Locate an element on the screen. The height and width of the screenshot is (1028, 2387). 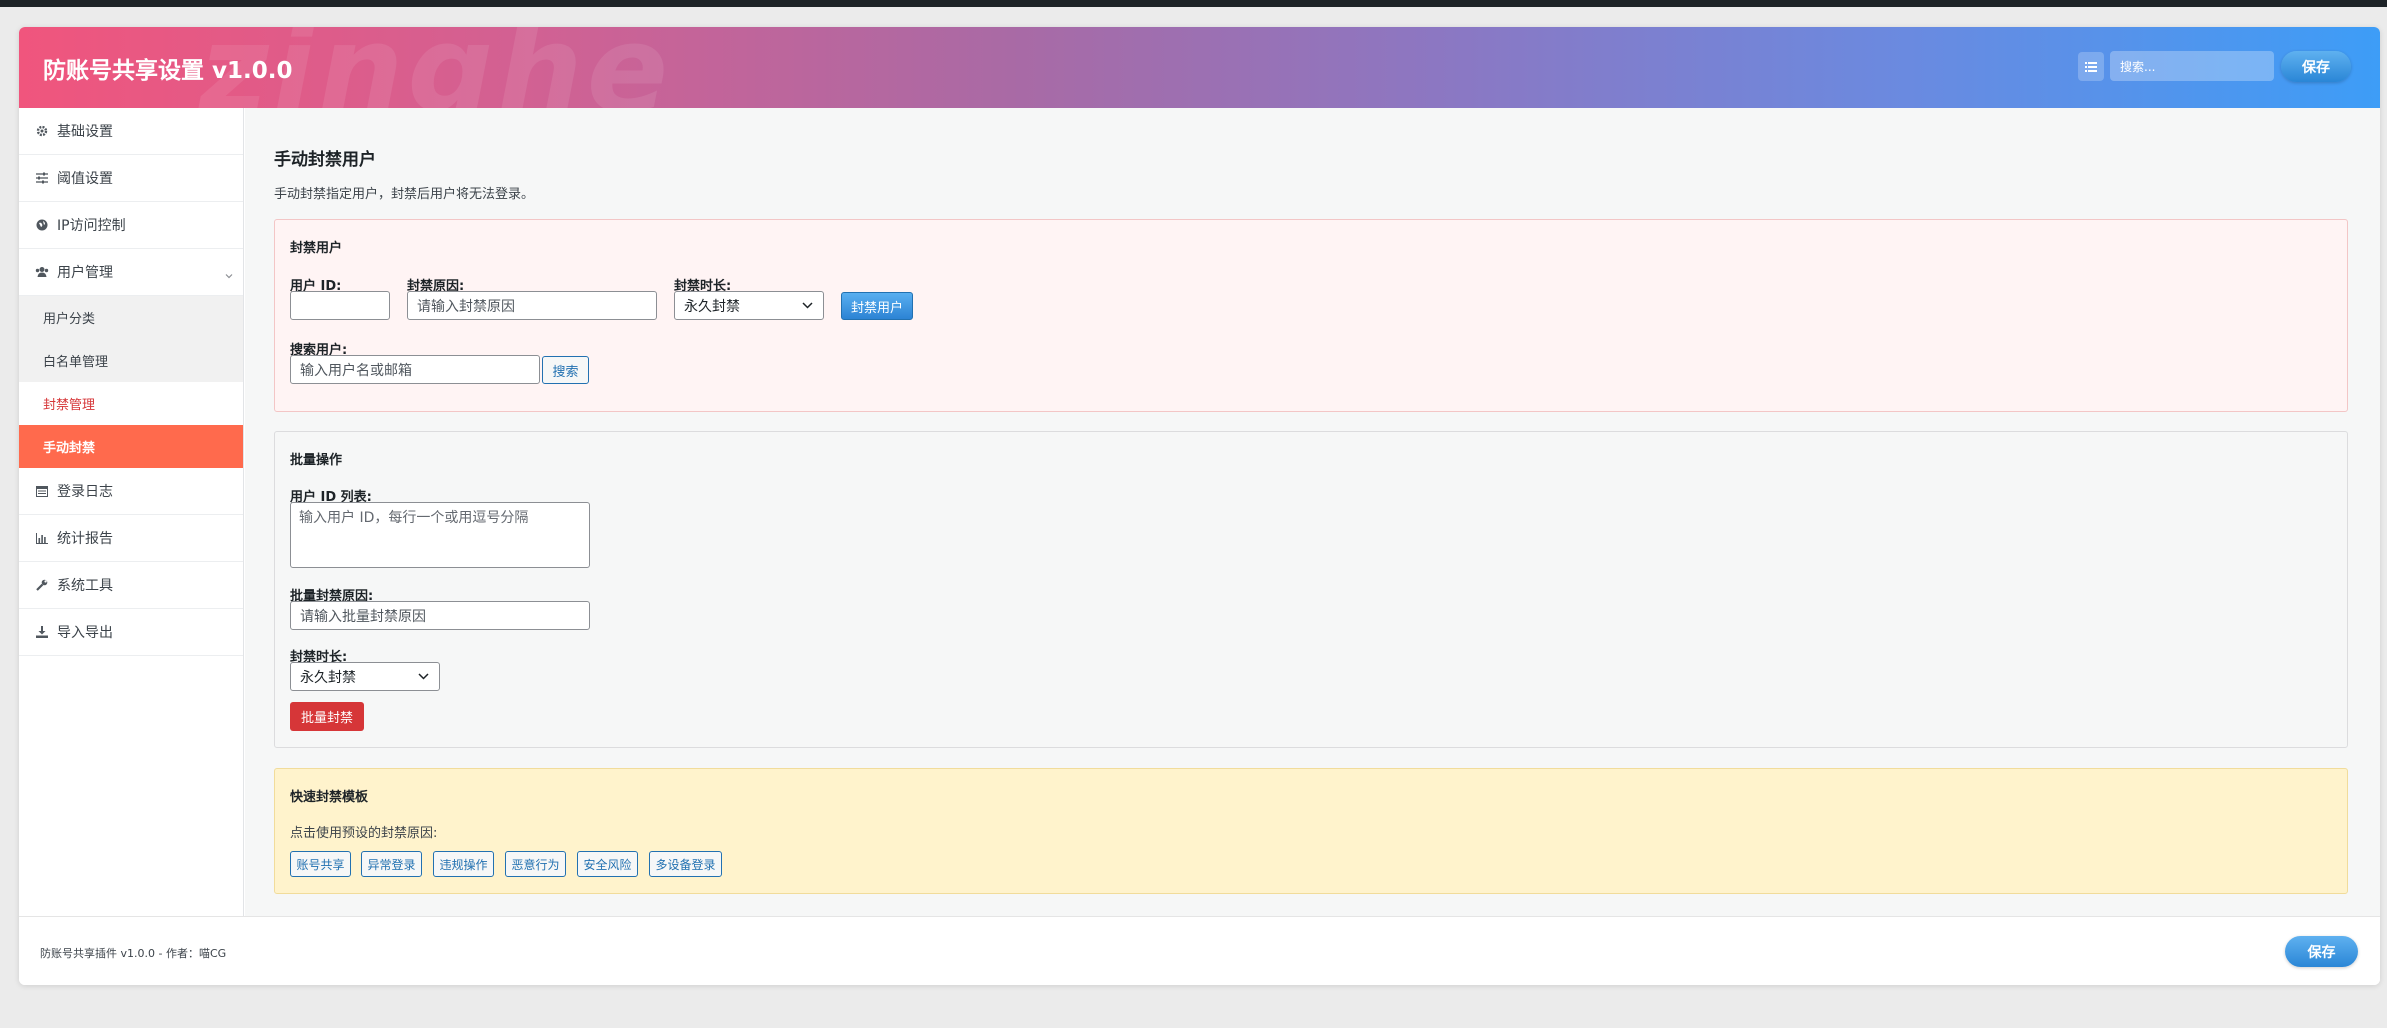
save-button-top: 保存 is located at coordinates (2316, 66).